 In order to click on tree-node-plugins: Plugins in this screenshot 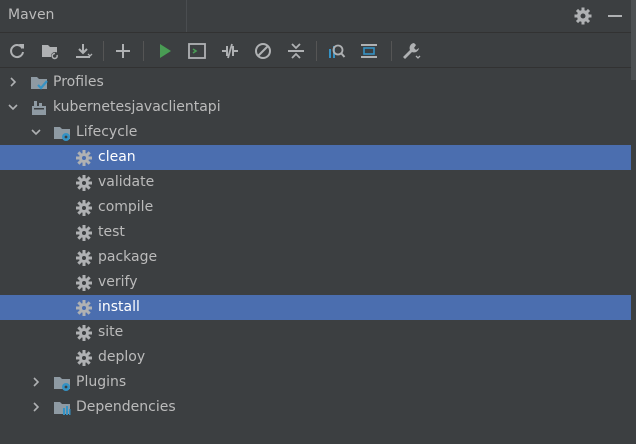, I will do `click(315, 382)`.